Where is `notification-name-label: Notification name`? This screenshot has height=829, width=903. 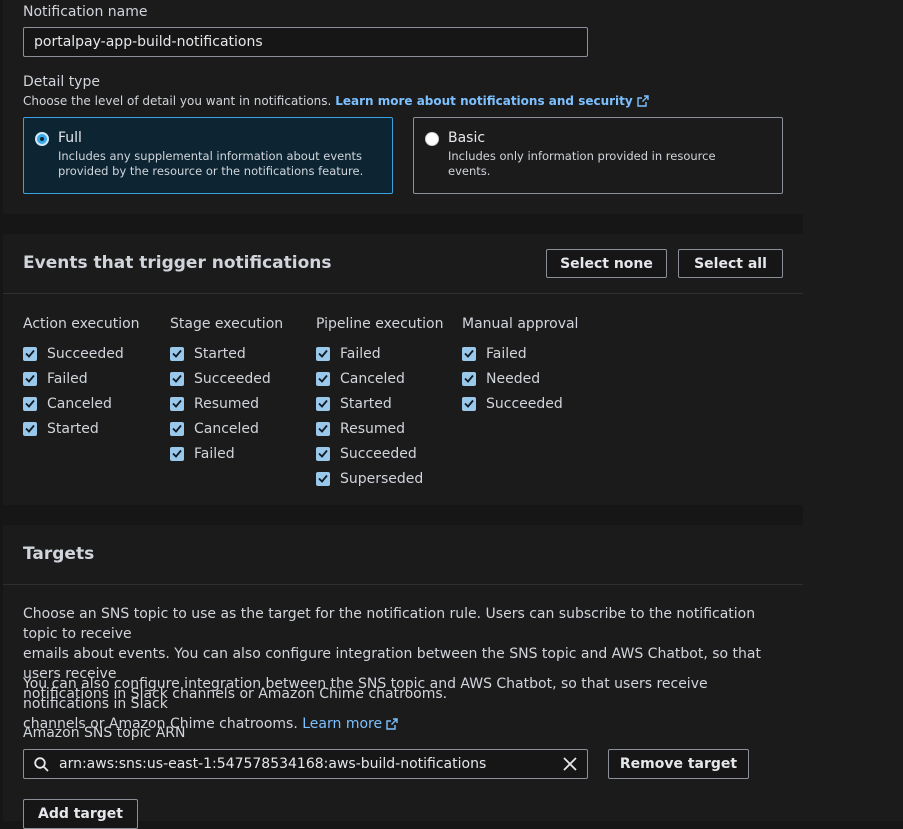
notification-name-label: Notification name is located at coordinates (85, 12).